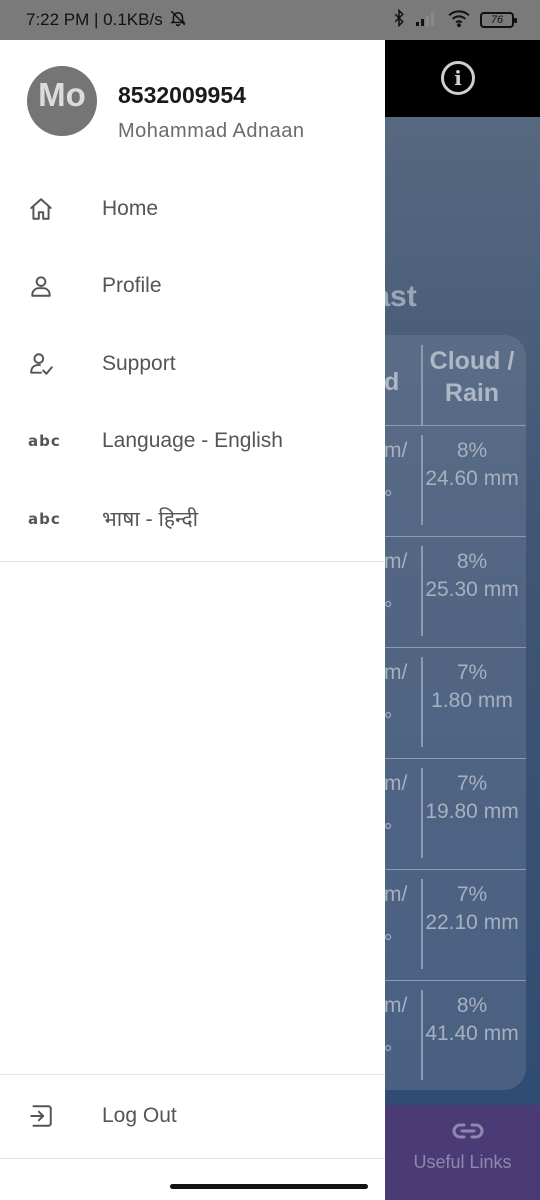  I want to click on column-header-cloud-rain: Cloud / Rain, so click(472, 377).